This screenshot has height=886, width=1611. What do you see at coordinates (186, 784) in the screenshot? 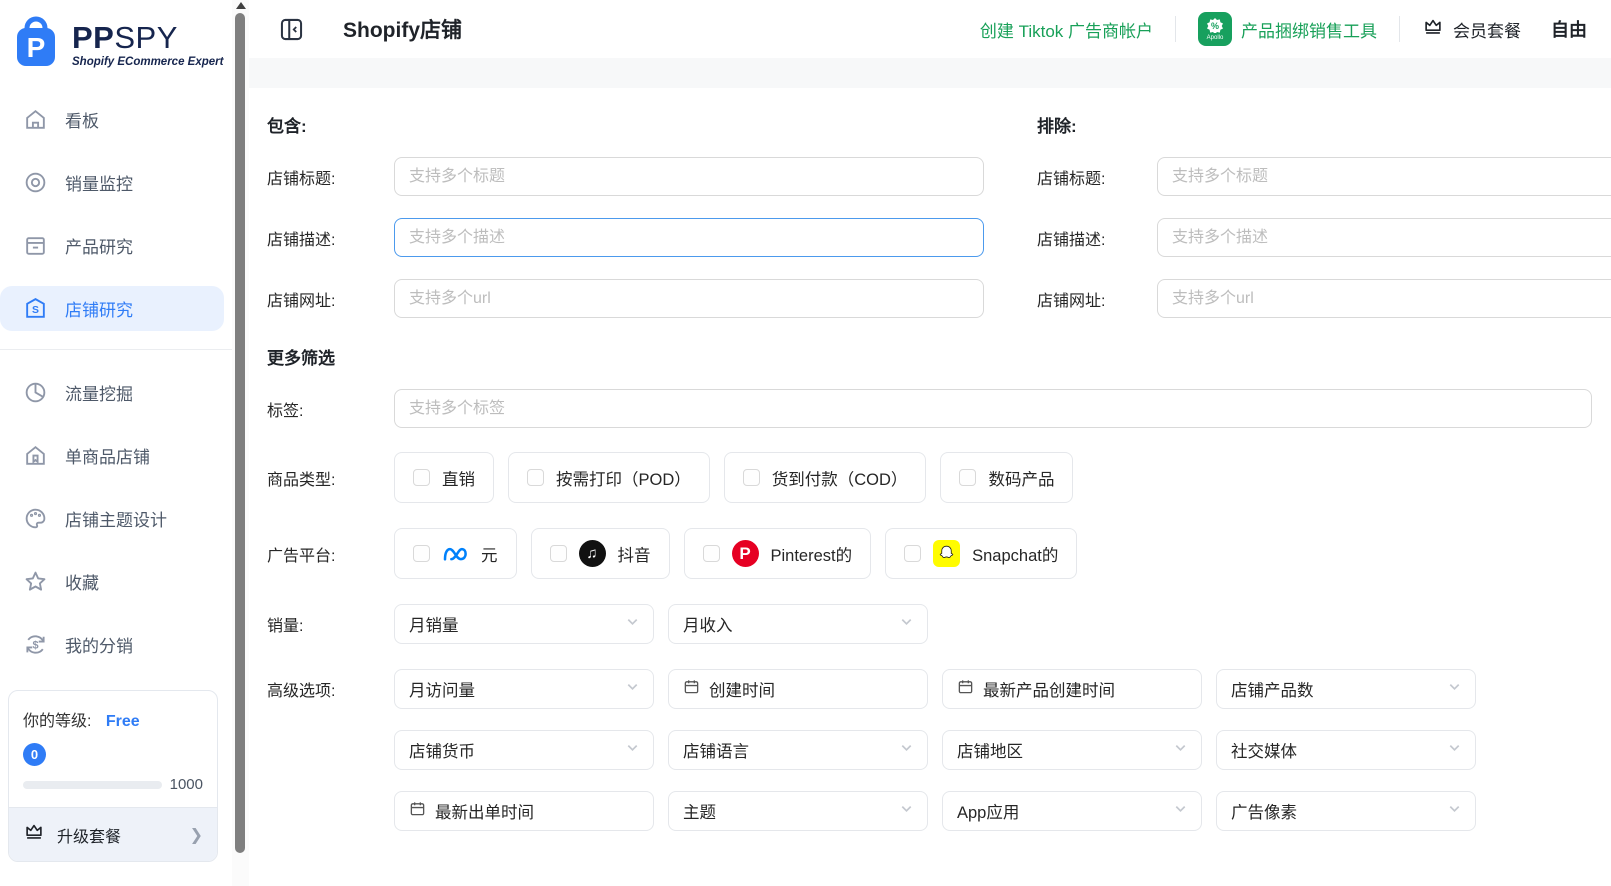
I see `level-max: 1000` at bounding box center [186, 784].